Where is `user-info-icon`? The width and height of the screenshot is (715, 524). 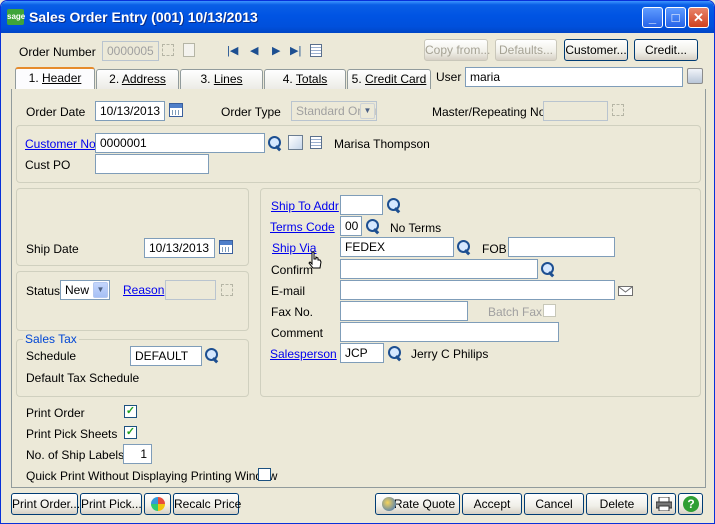 user-info-icon is located at coordinates (695, 76).